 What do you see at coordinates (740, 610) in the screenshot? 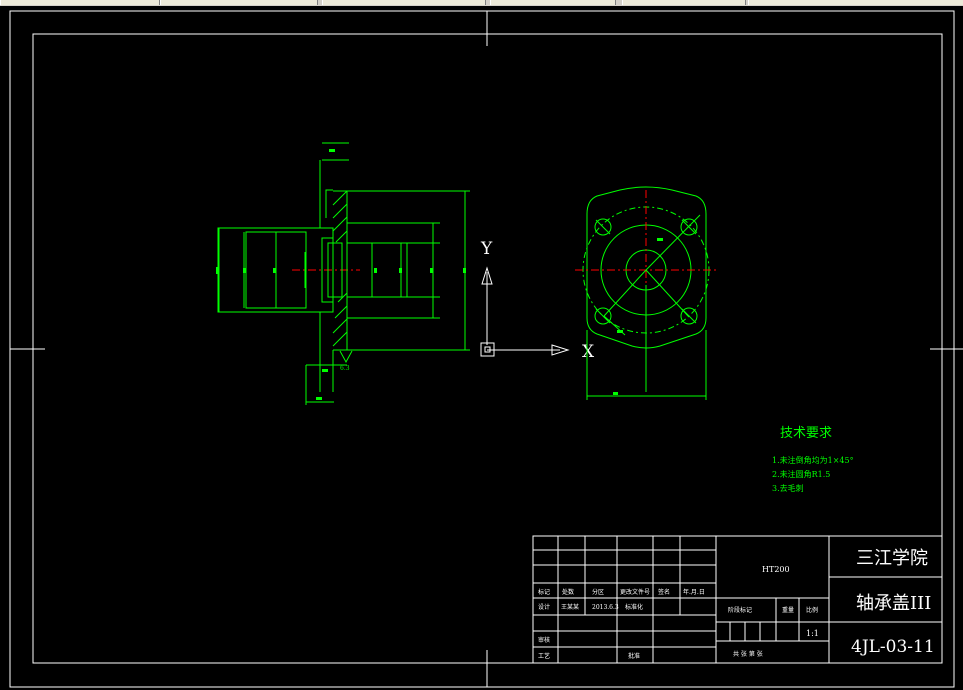
I see `svg-text: 阶段标记` at bounding box center [740, 610].